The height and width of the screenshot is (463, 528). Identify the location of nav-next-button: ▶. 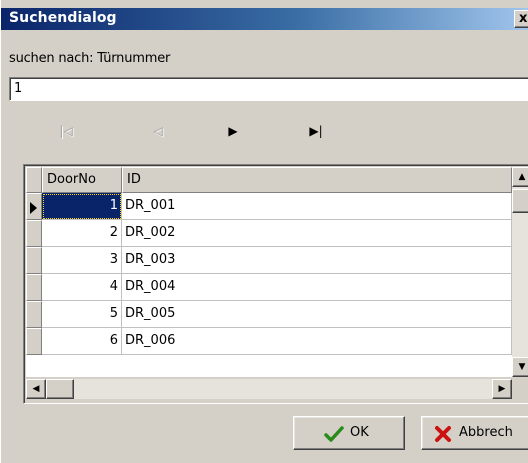
(233, 131).